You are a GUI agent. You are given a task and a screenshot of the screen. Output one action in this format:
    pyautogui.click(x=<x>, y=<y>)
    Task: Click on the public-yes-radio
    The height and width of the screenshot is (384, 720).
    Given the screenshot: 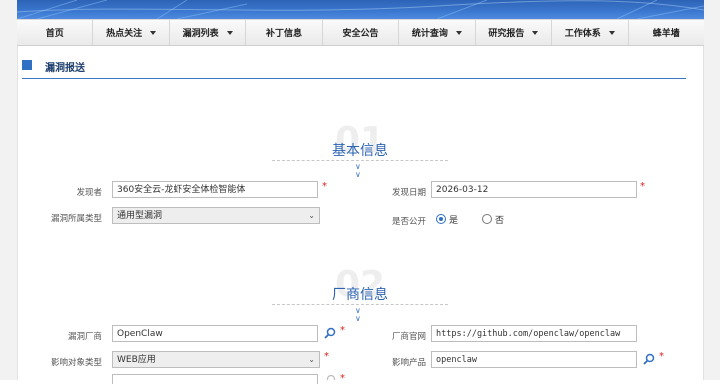 What is the action you would take?
    pyautogui.click(x=441, y=219)
    